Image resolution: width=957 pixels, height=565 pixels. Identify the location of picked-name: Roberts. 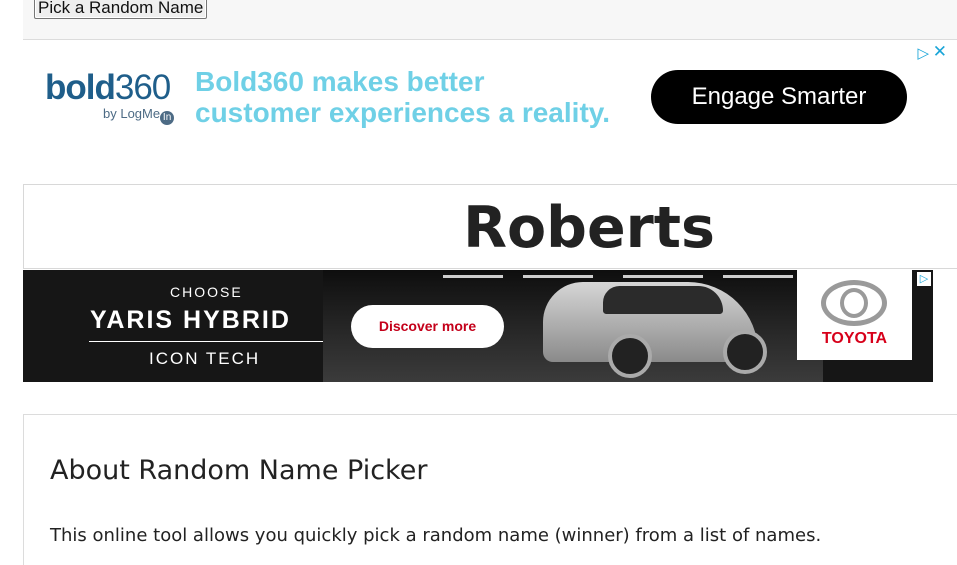
(589, 228).